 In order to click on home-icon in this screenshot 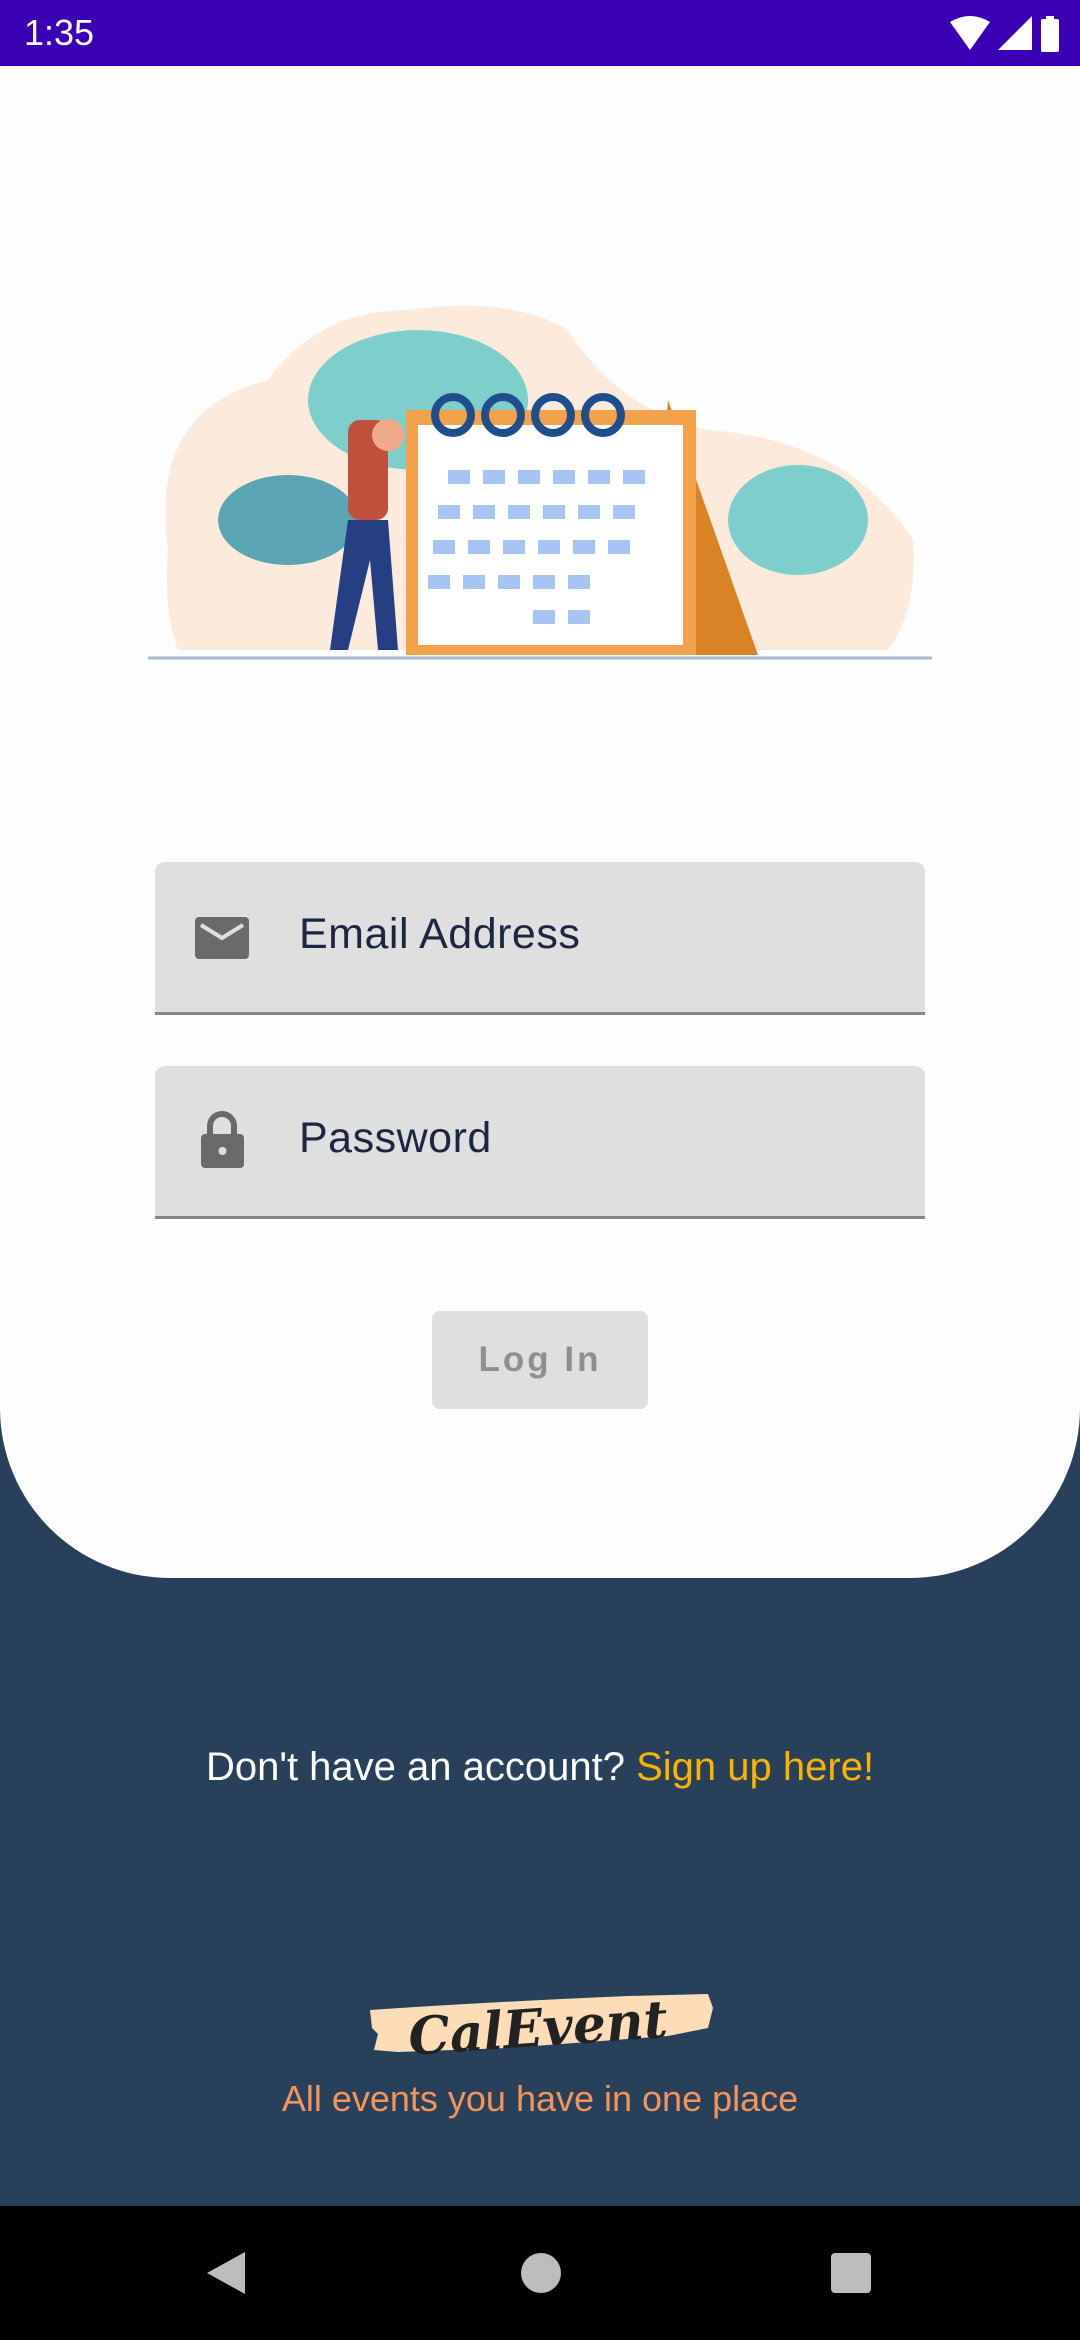, I will do `click(541, 2273)`.